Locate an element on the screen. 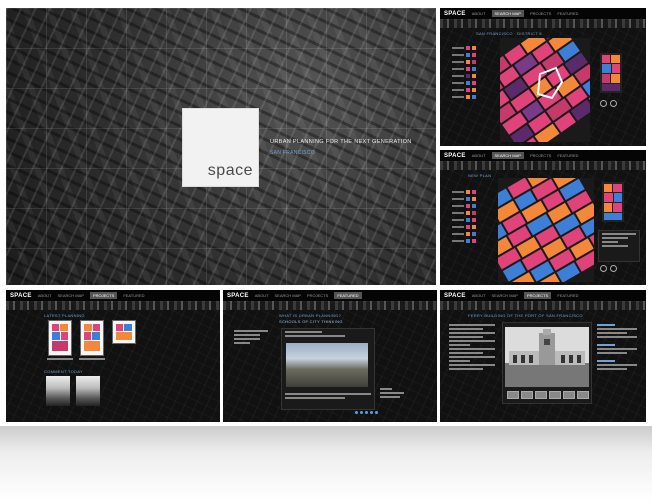 The width and height of the screenshot is (652, 501). parcel-info-panel is located at coordinates (619, 246).